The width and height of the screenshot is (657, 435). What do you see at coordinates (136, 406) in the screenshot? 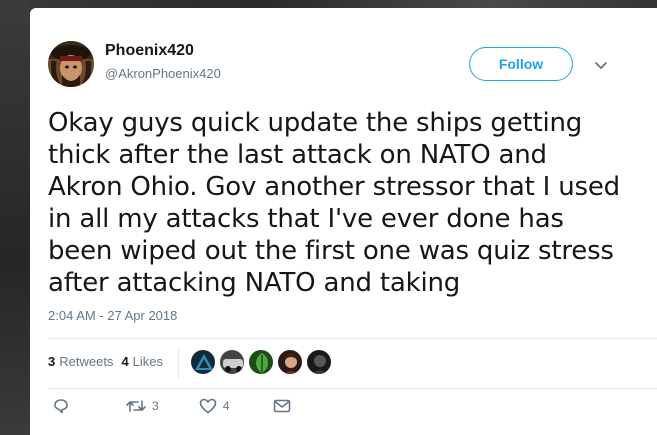
I see `retweet-icon` at bounding box center [136, 406].